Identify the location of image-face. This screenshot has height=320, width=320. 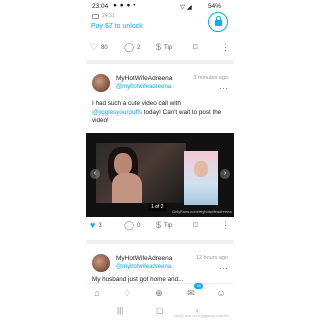
(123, 164).